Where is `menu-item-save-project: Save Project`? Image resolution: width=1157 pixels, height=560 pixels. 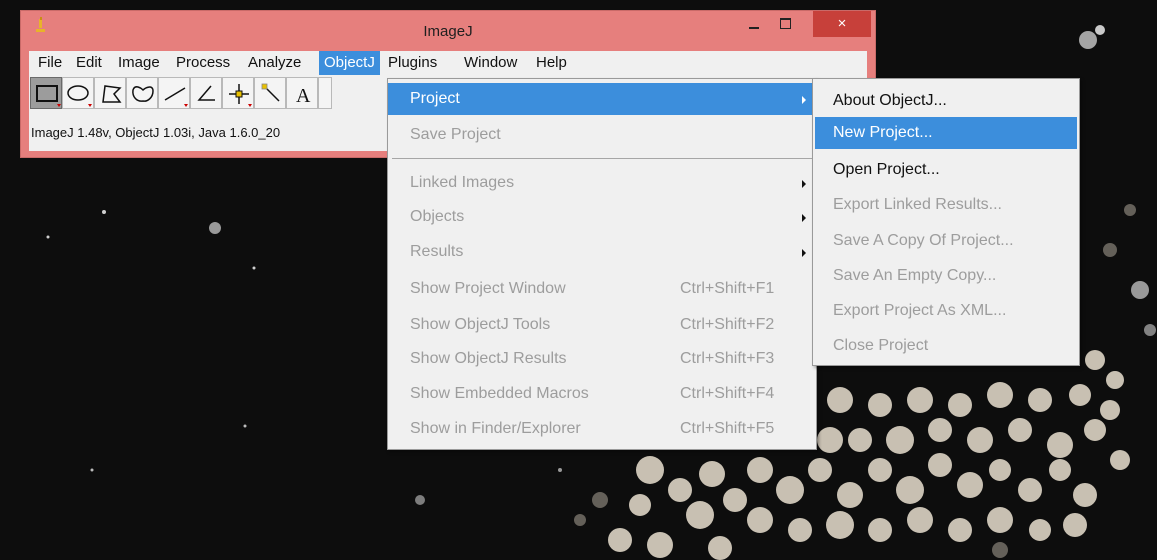 menu-item-save-project: Save Project is located at coordinates (602, 135).